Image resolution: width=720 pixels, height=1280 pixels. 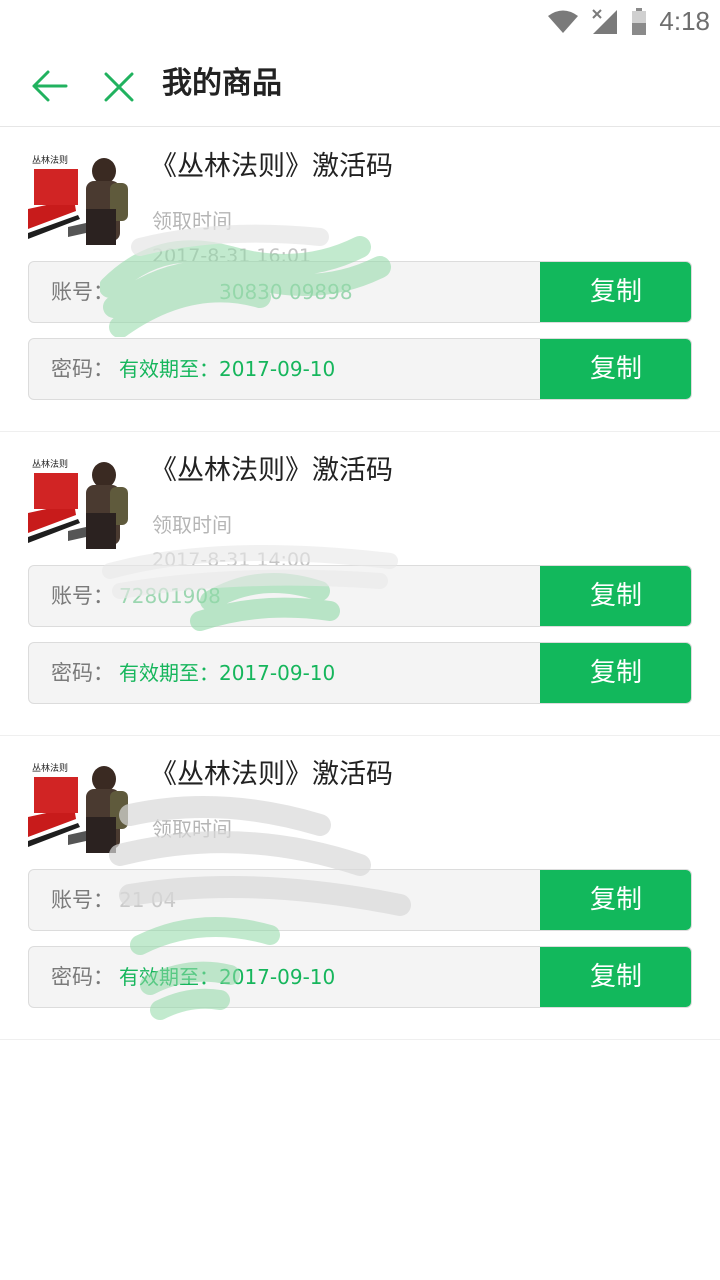 I want to click on back-button, so click(x=50, y=86).